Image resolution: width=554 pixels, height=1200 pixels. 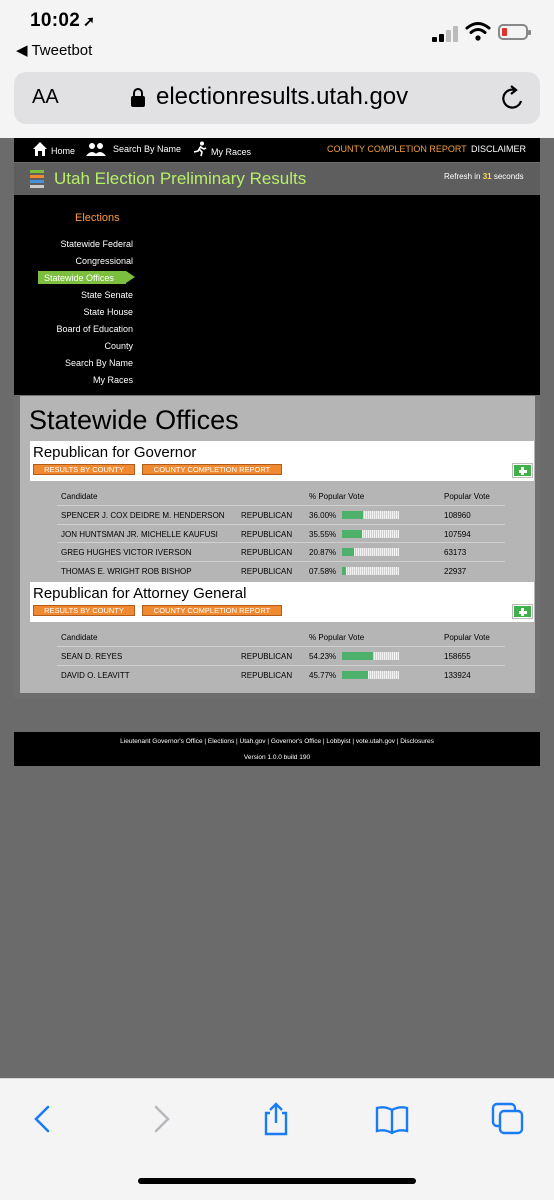 What do you see at coordinates (282, 97) in the screenshot?
I see `url-text: electionresults.utah.gov` at bounding box center [282, 97].